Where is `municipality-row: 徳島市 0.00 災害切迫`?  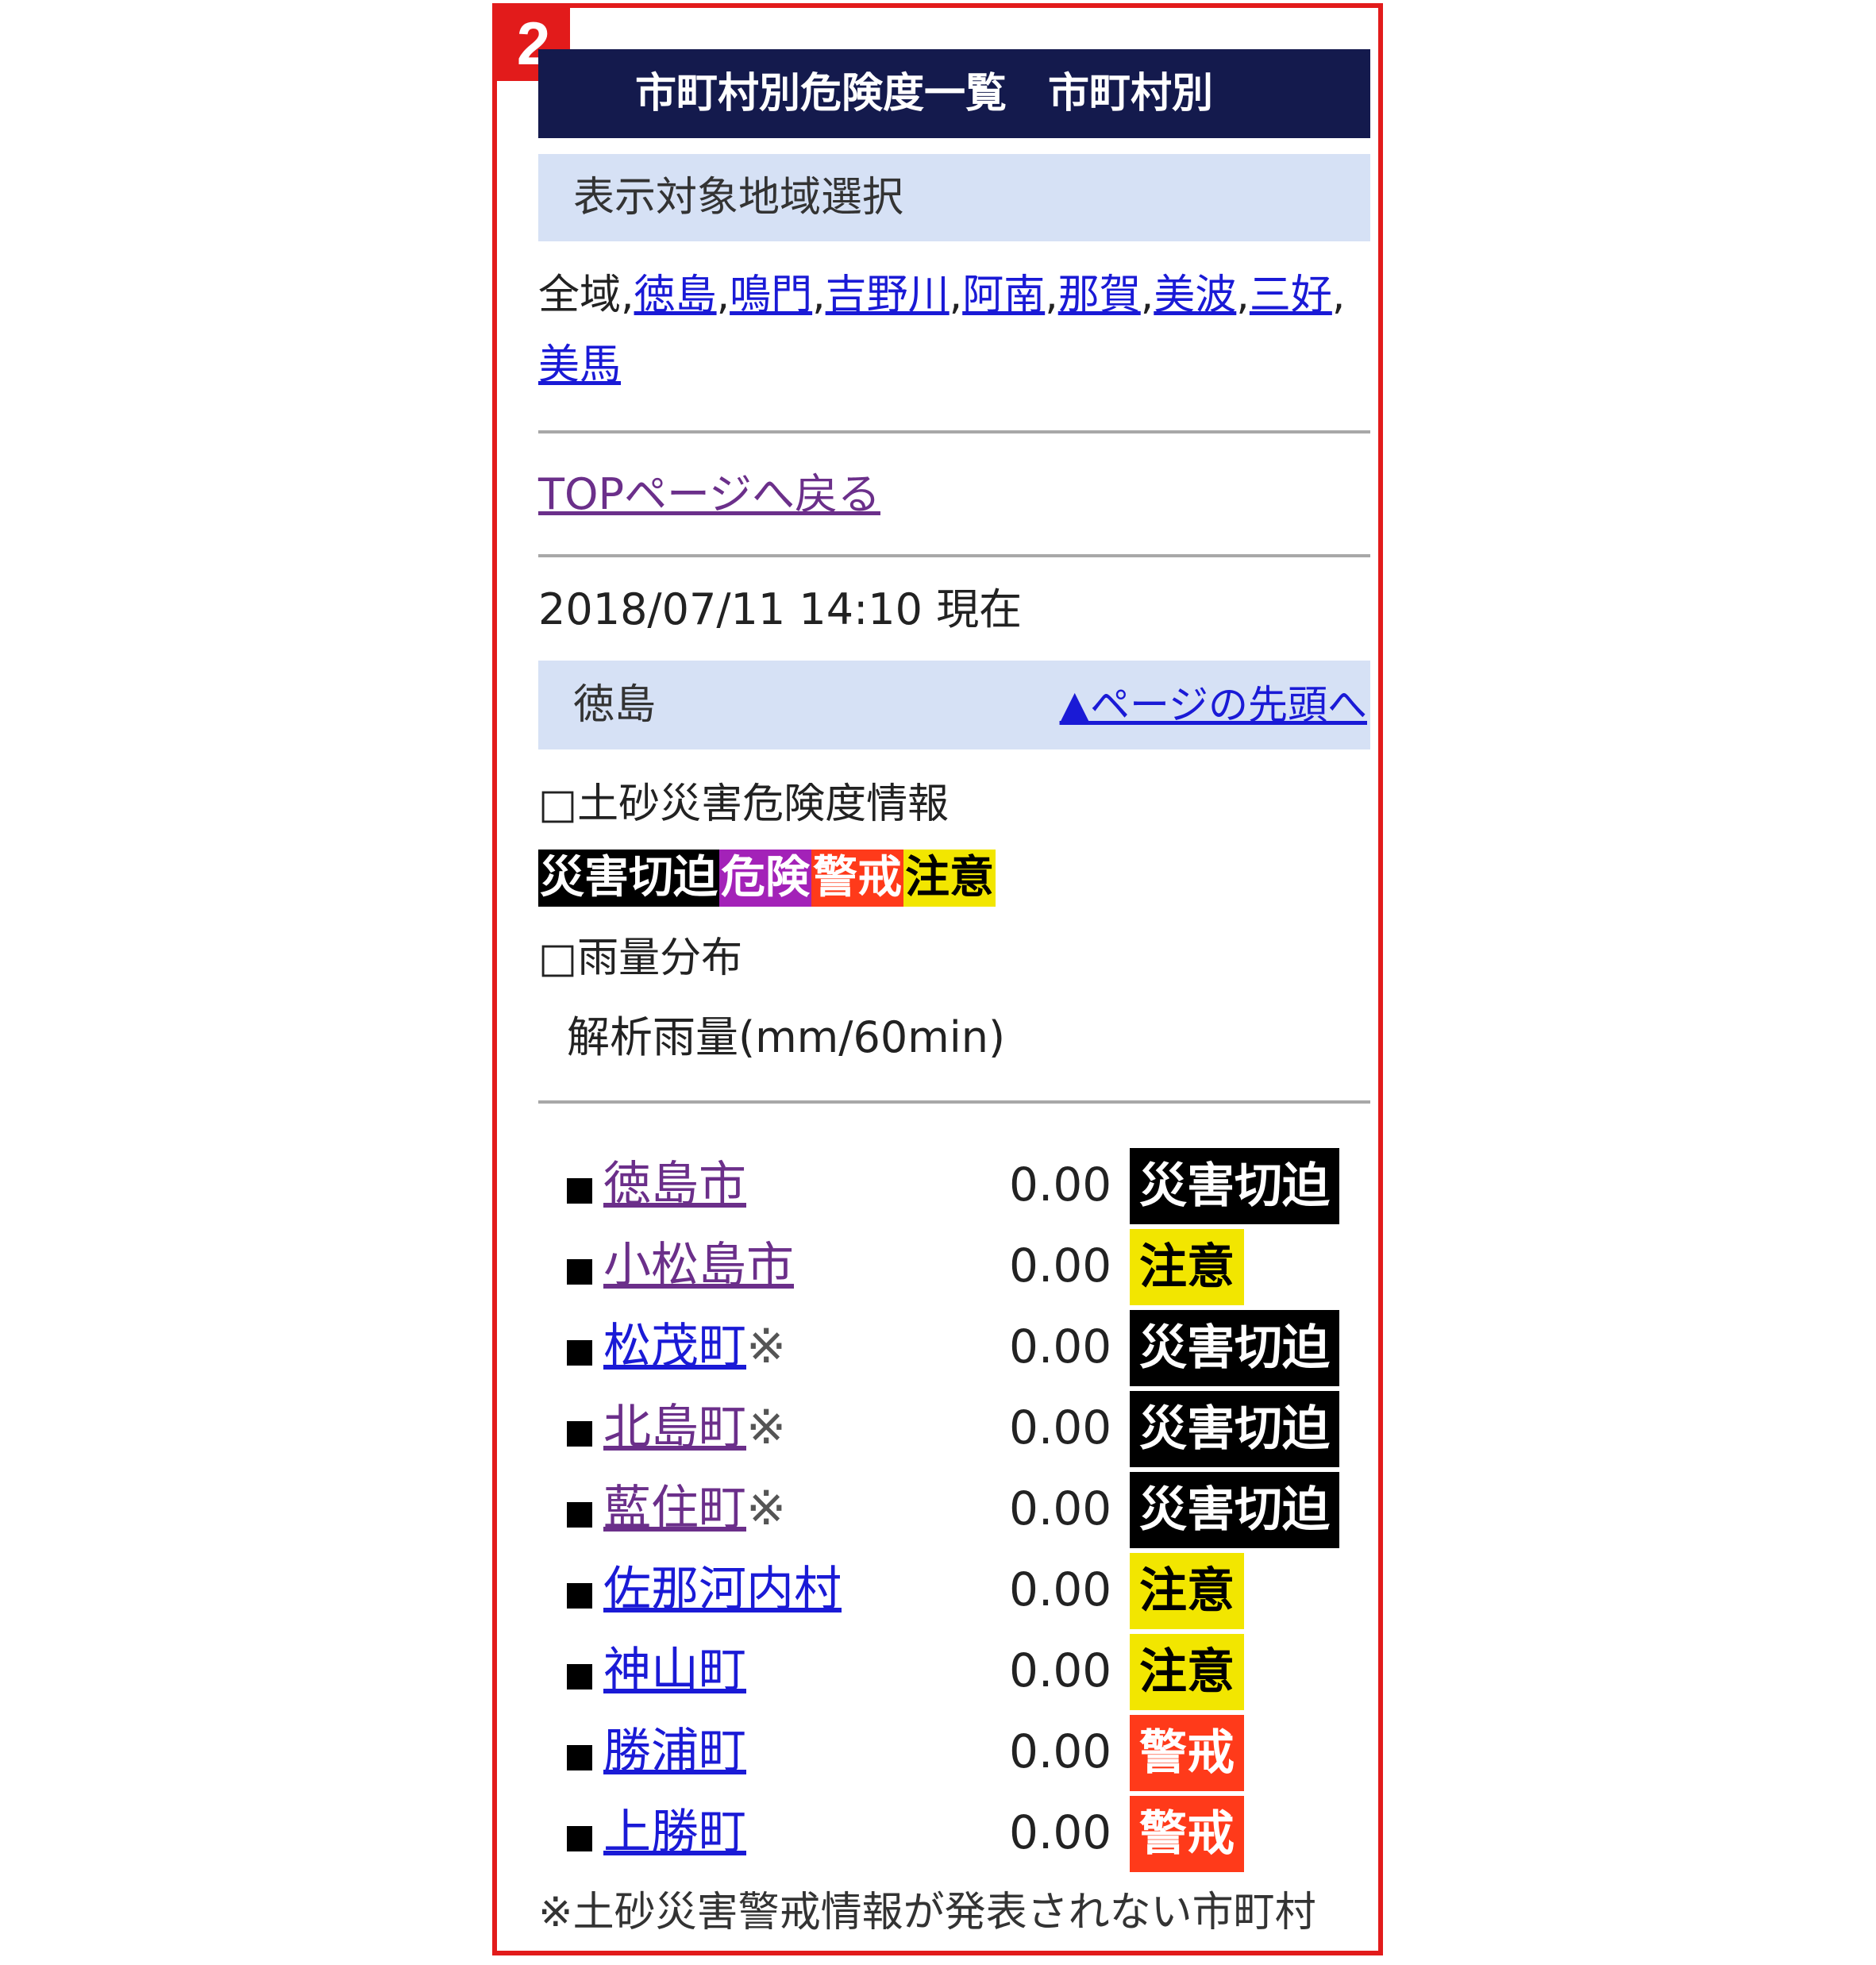 municipality-row: 徳島市 0.00 災害切迫 is located at coordinates (954, 1186).